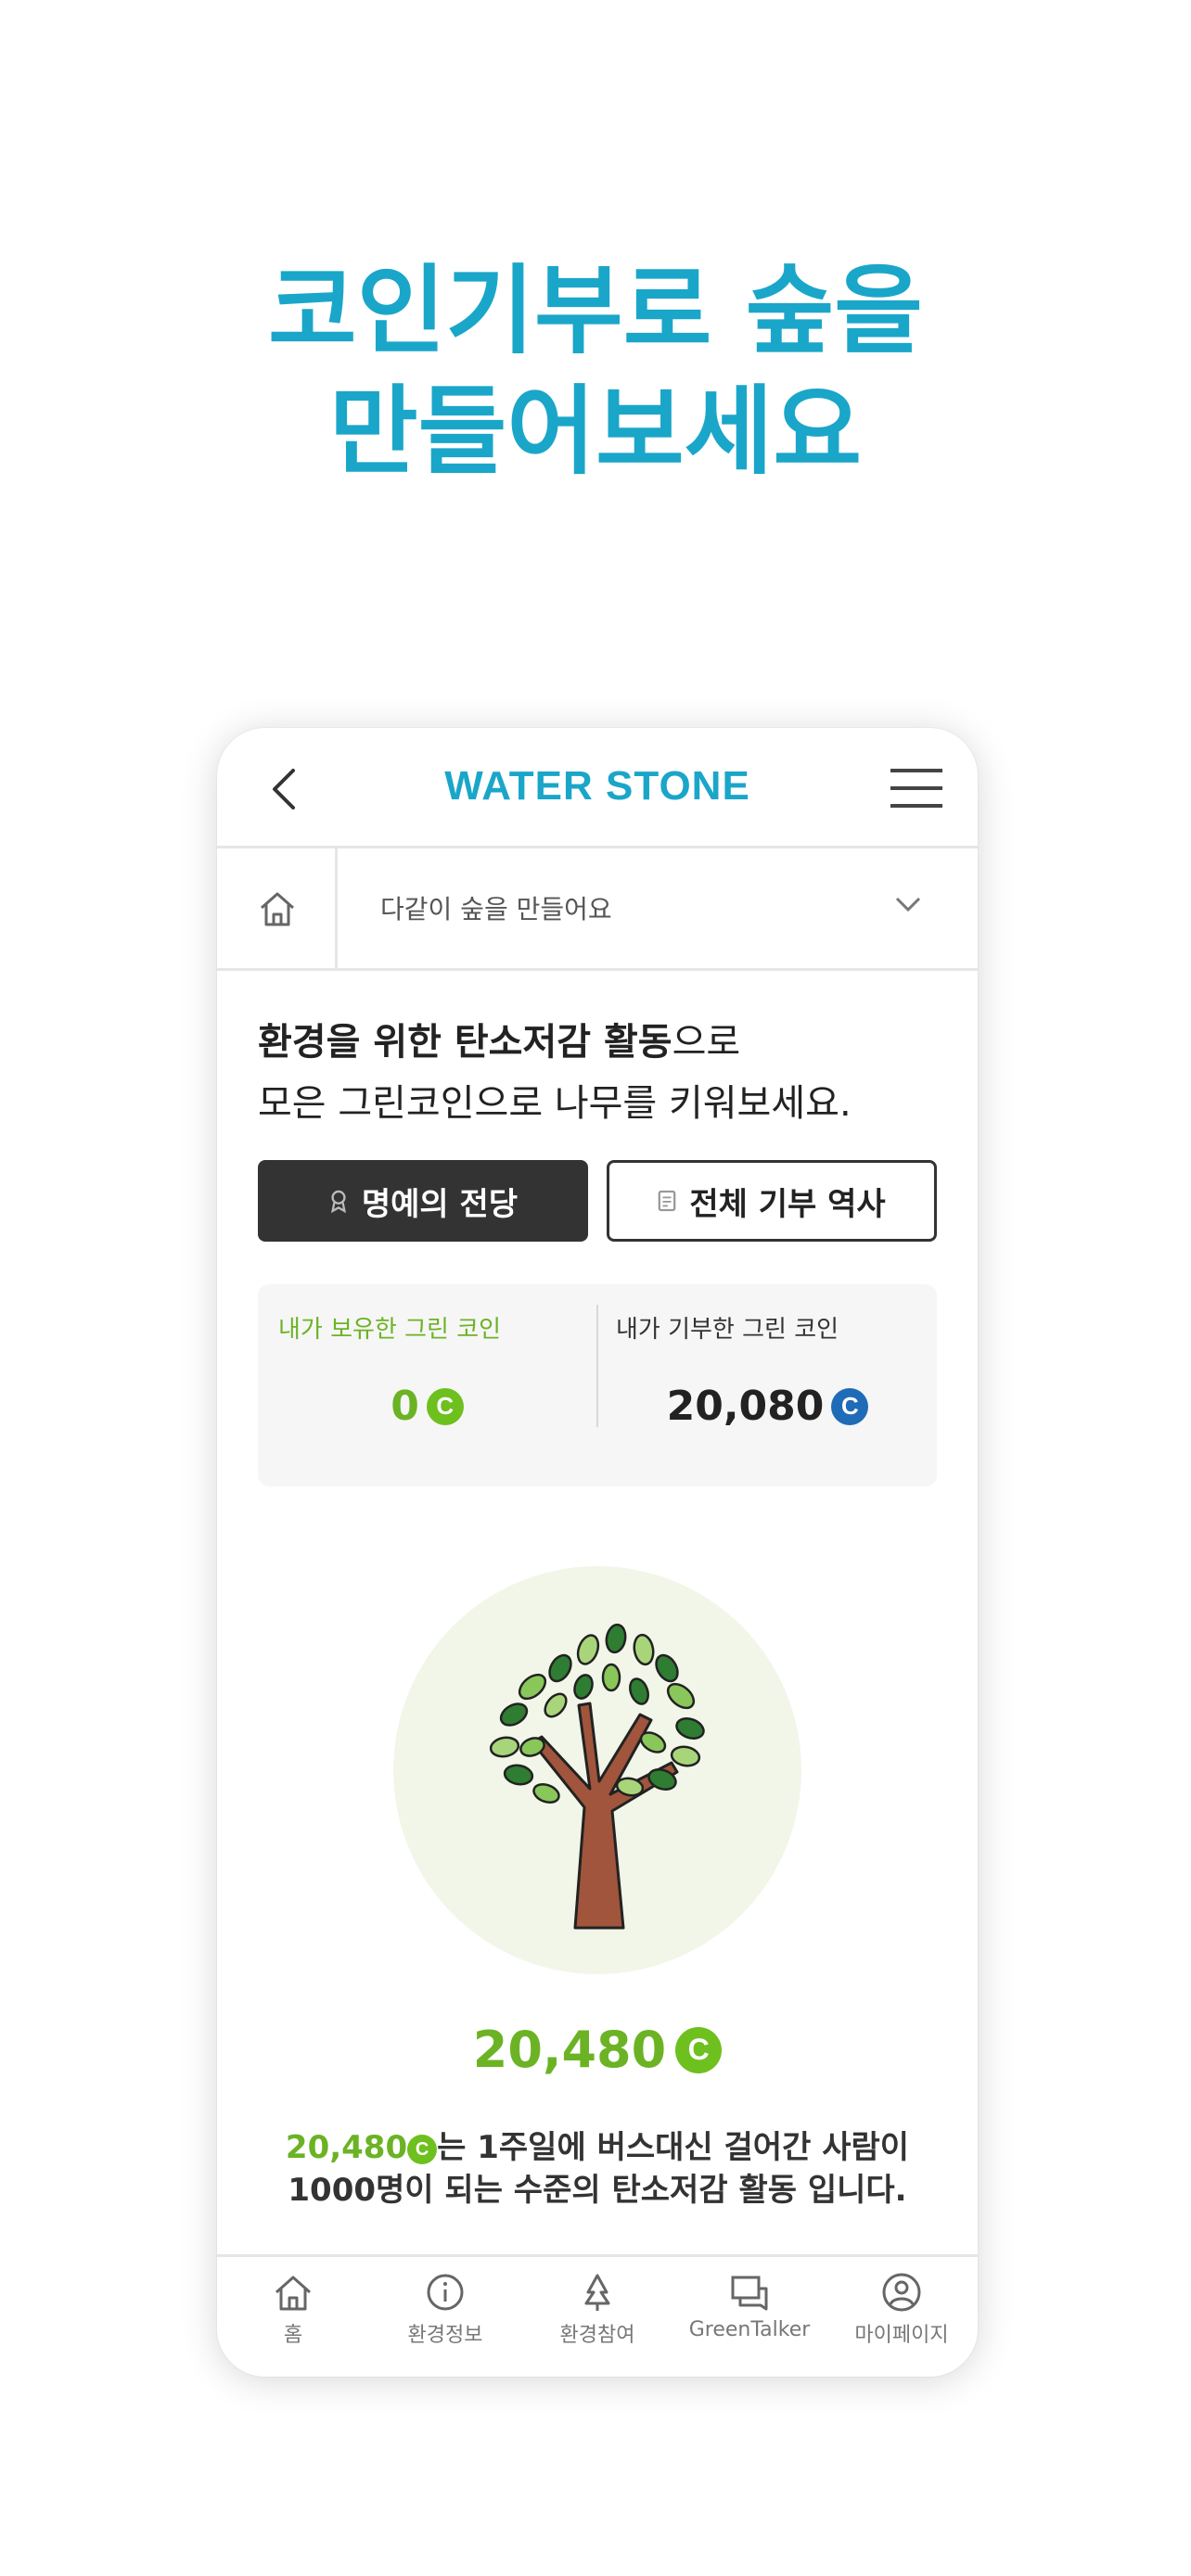 The height and width of the screenshot is (2576, 1191). What do you see at coordinates (667, 1201) in the screenshot?
I see `document-icon` at bounding box center [667, 1201].